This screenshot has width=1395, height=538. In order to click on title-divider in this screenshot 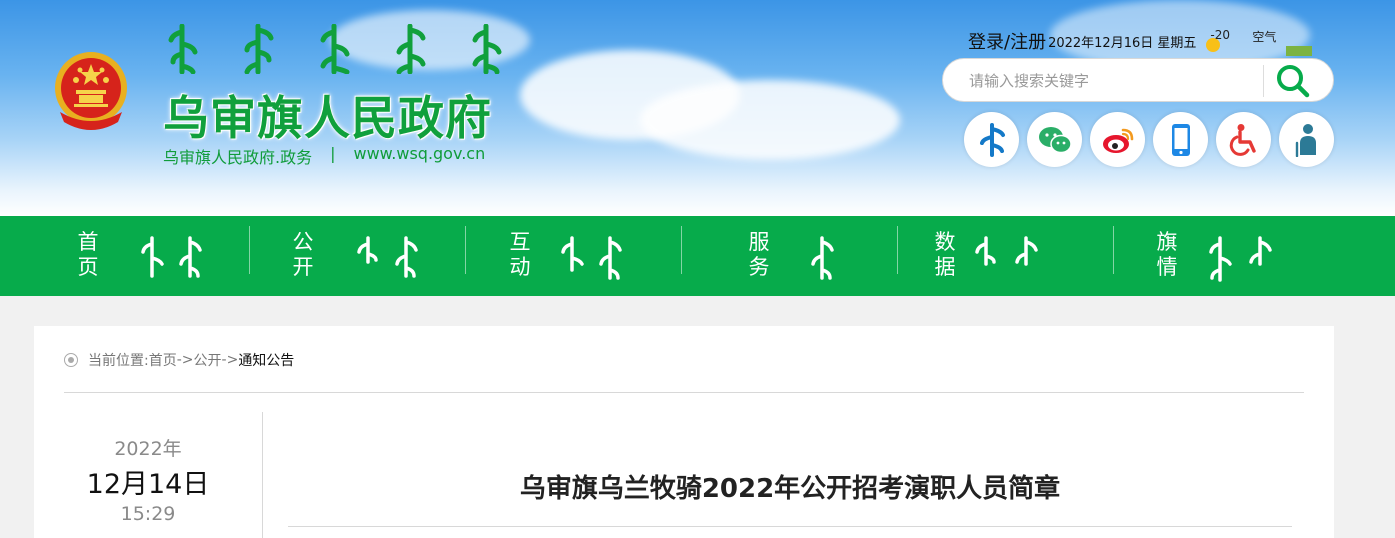, I will do `click(790, 526)`.